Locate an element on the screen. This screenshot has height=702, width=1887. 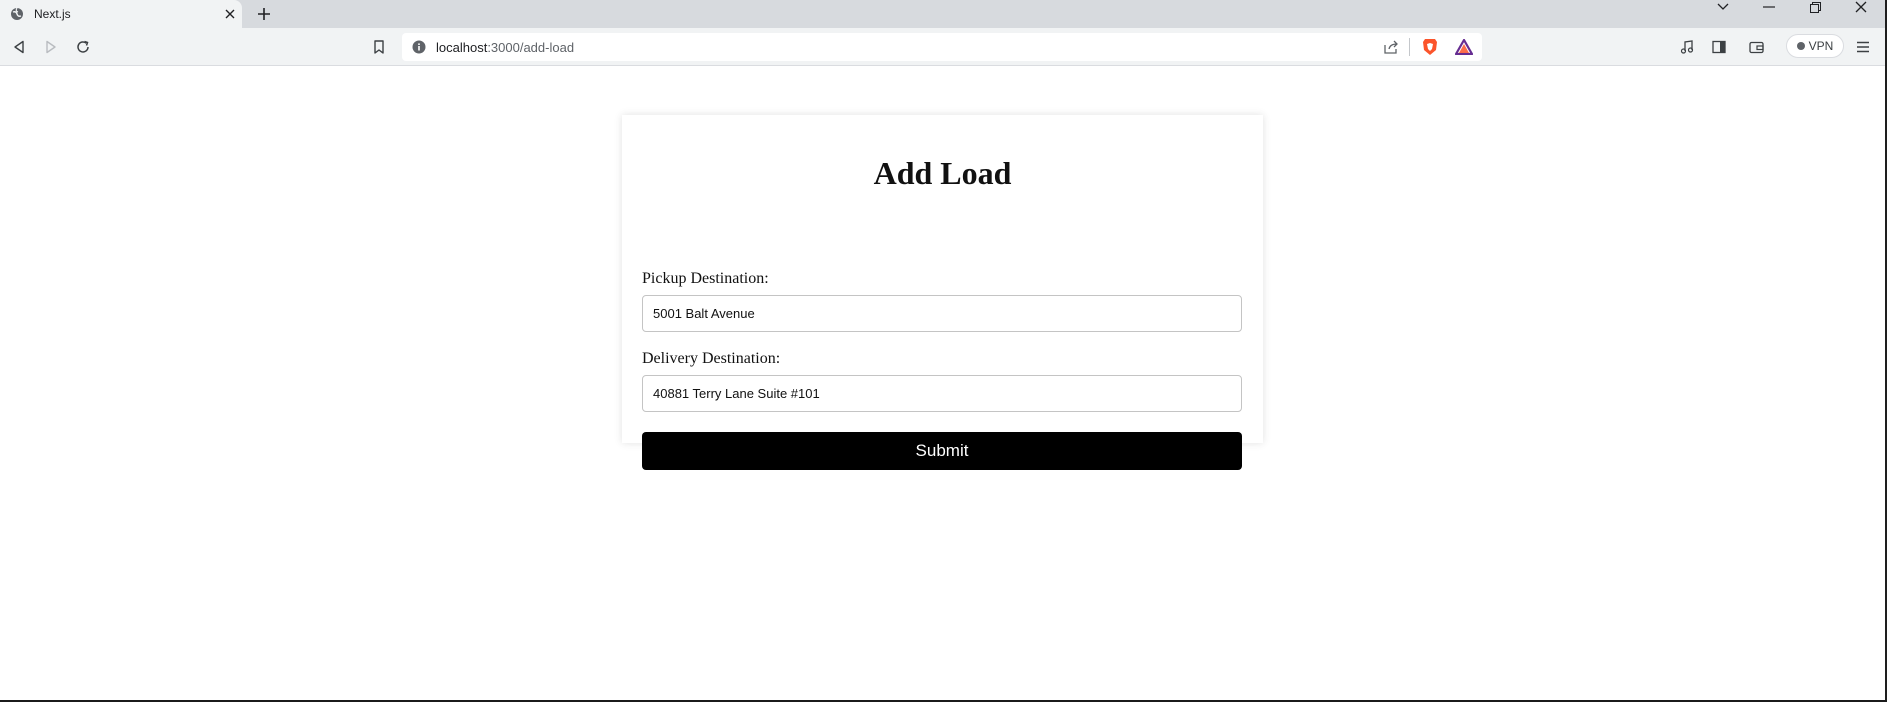
page-title: Add Load is located at coordinates (942, 173).